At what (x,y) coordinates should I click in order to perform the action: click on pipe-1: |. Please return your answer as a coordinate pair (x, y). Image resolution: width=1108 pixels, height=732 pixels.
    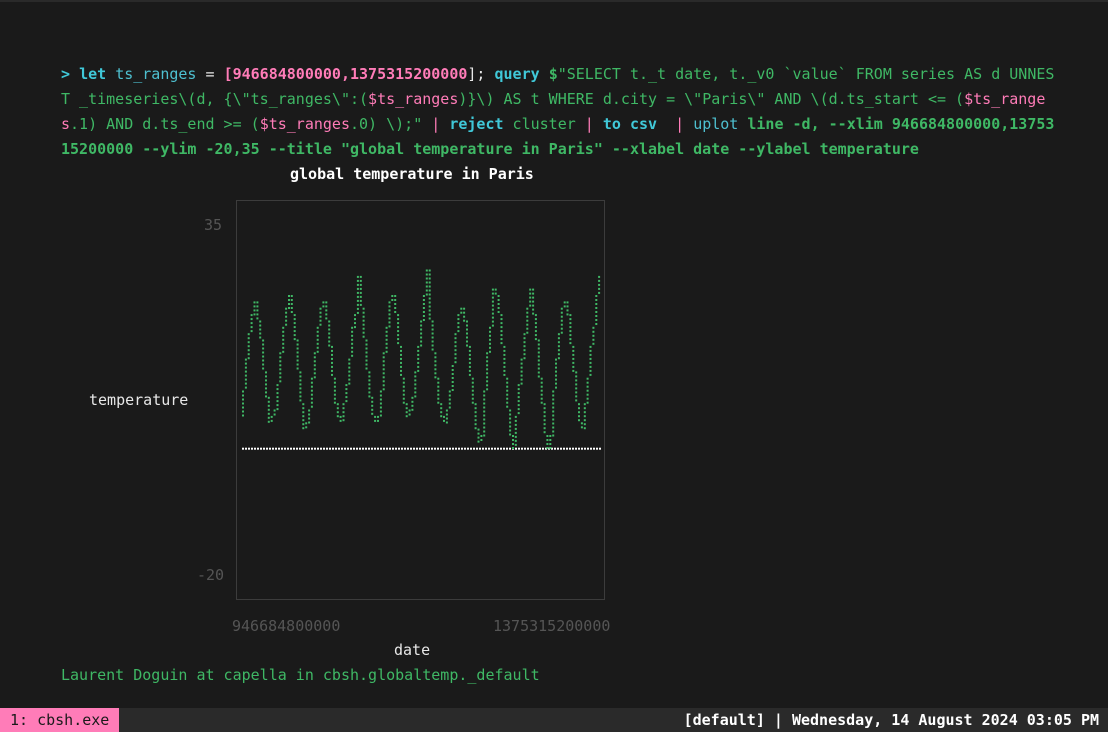
    Looking at the image, I should click on (436, 124).